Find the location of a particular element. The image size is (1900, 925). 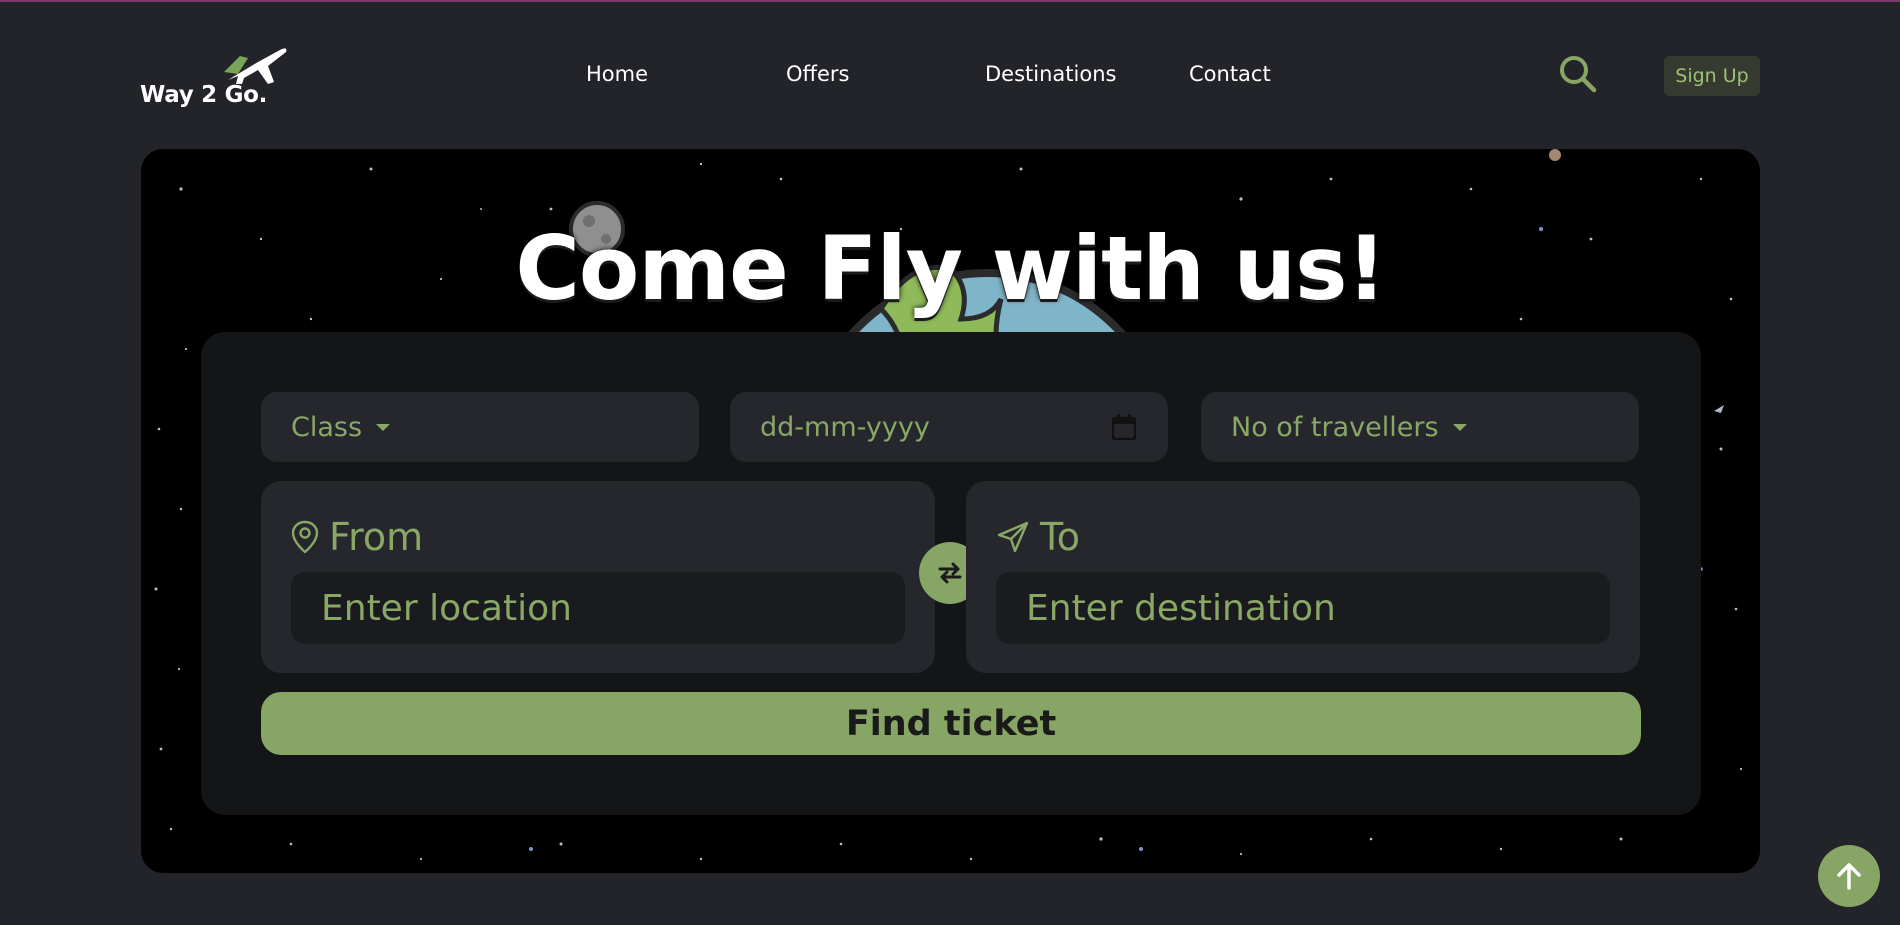

brand-logo: Way 2 Go. is located at coordinates (215, 78).